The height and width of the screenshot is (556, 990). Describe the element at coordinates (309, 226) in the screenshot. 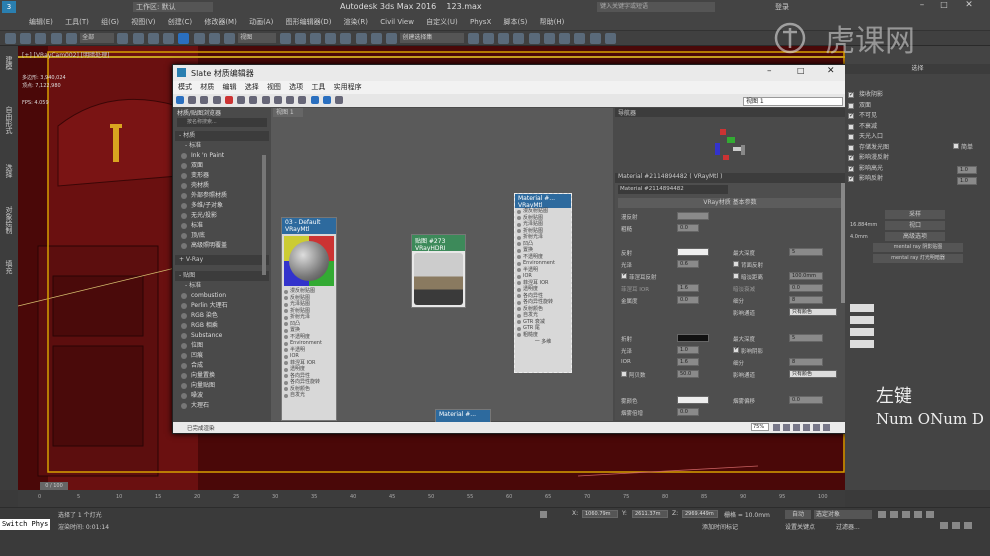

I see `node-header: 03 - Default VRayMtl` at that location.